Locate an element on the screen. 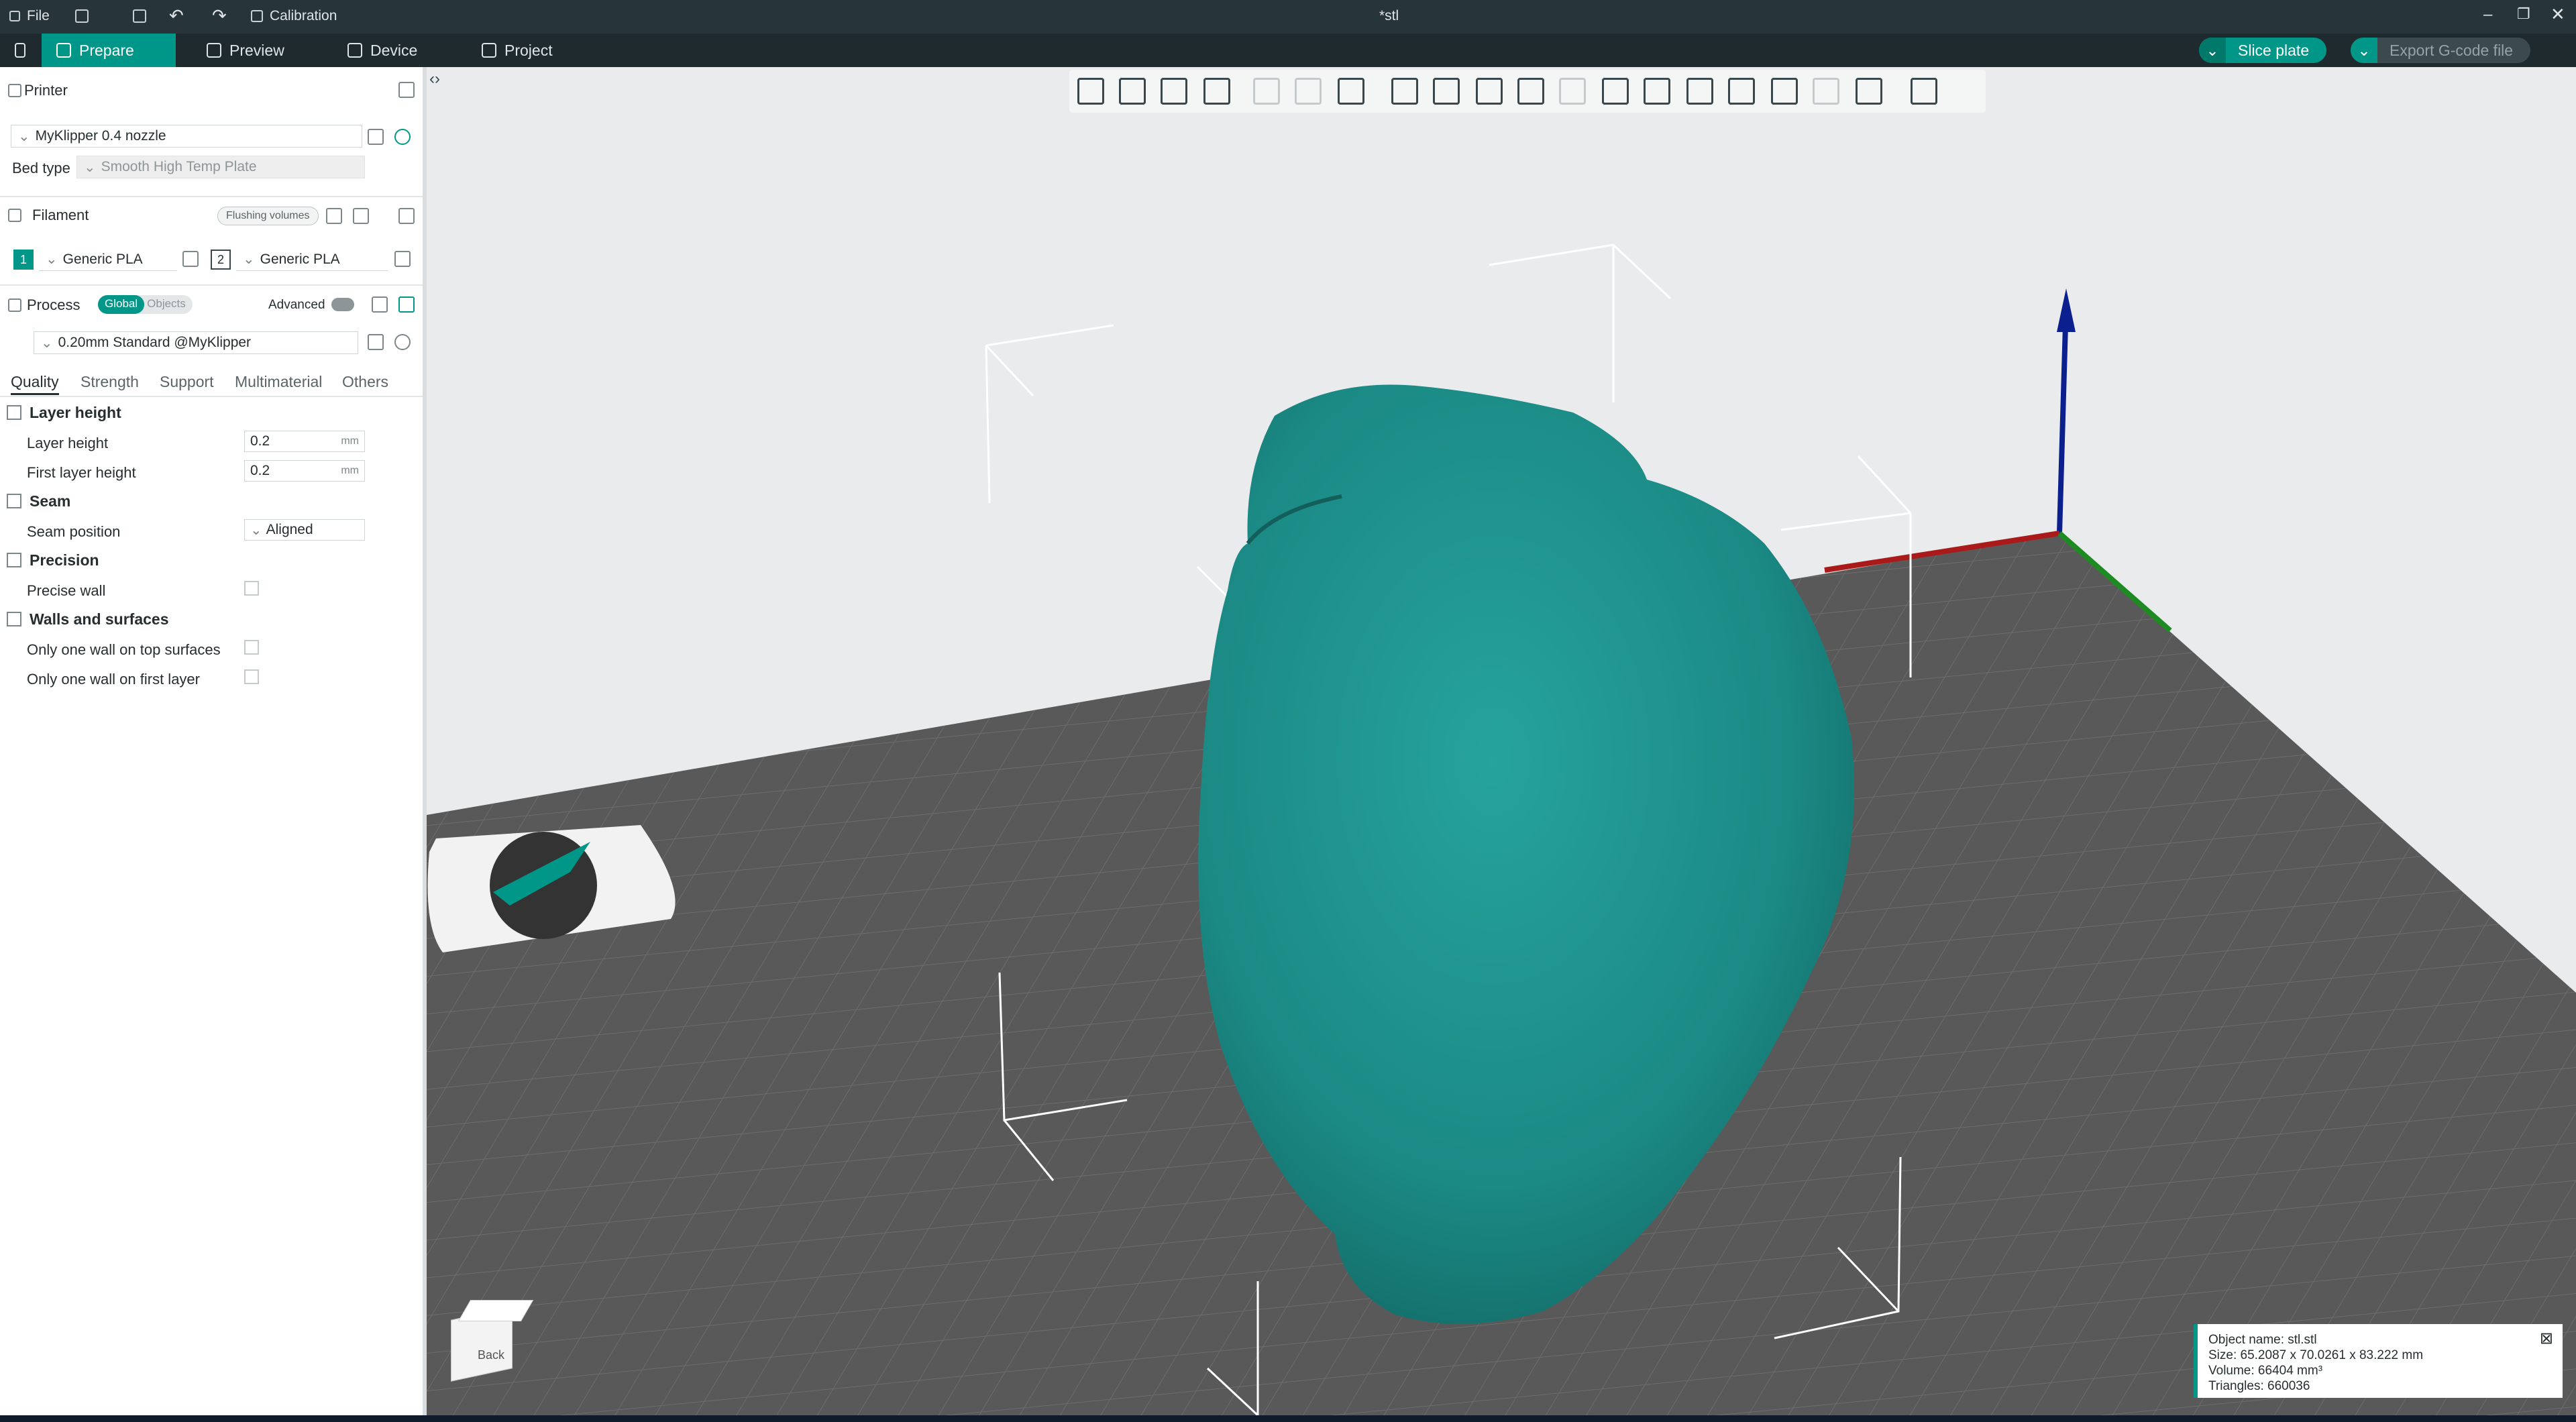 This screenshot has width=2576, height=1422. assembly-icon is located at coordinates (1826, 91).